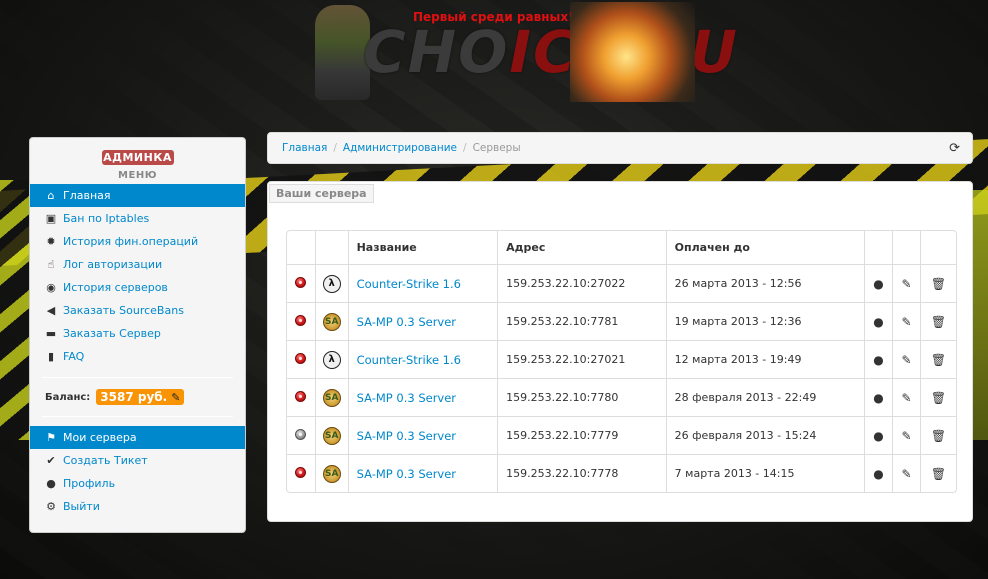  Describe the element at coordinates (137, 175) in the screenshot. I see `menu-header: МЕНЮ` at that location.